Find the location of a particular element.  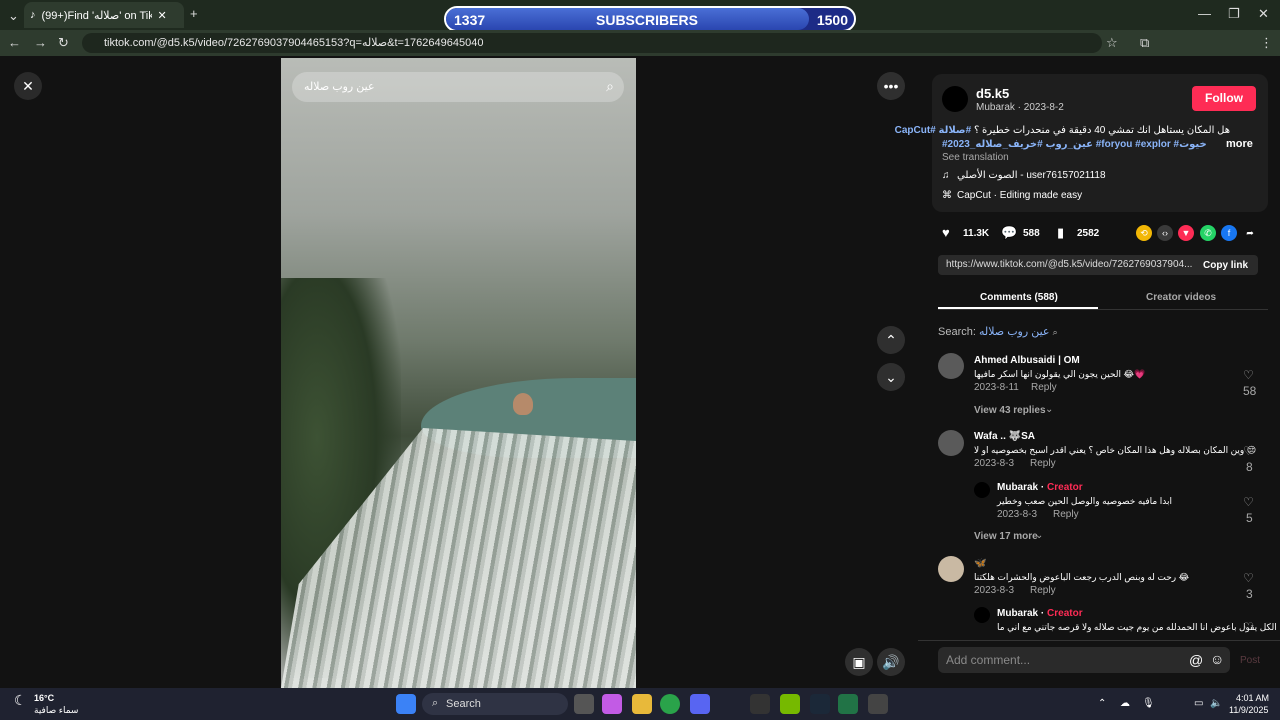

comment-author: Wafa .. 🐺SA is located at coordinates (1004, 436).